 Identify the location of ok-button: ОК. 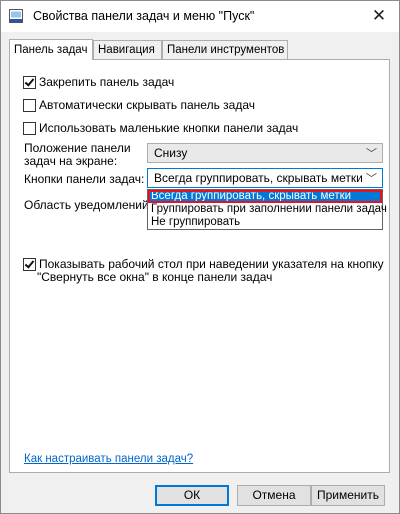
(192, 495).